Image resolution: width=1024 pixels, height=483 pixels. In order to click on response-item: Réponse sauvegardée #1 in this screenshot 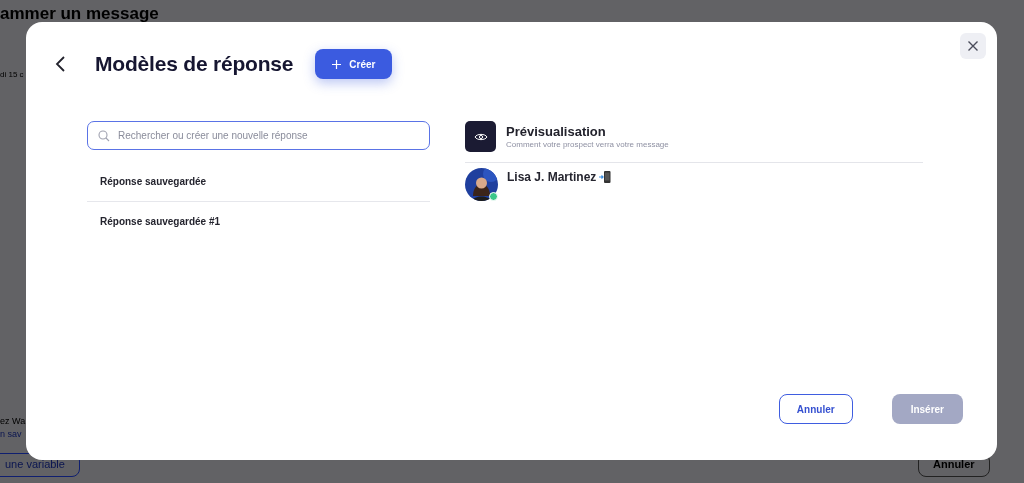, I will do `click(258, 221)`.